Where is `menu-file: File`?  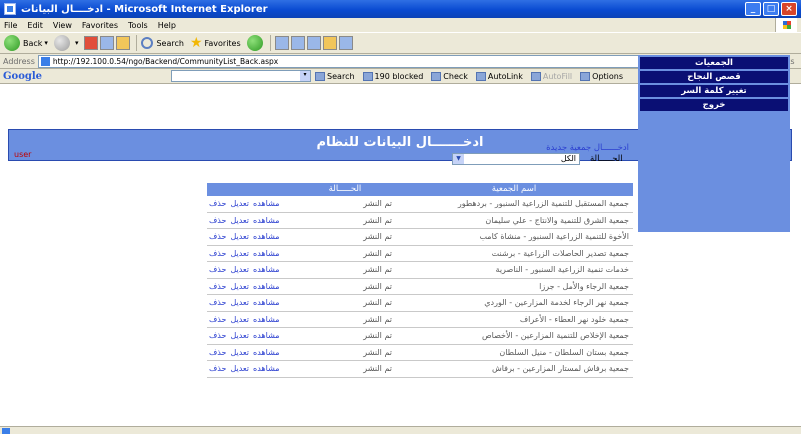 menu-file: File is located at coordinates (10, 25).